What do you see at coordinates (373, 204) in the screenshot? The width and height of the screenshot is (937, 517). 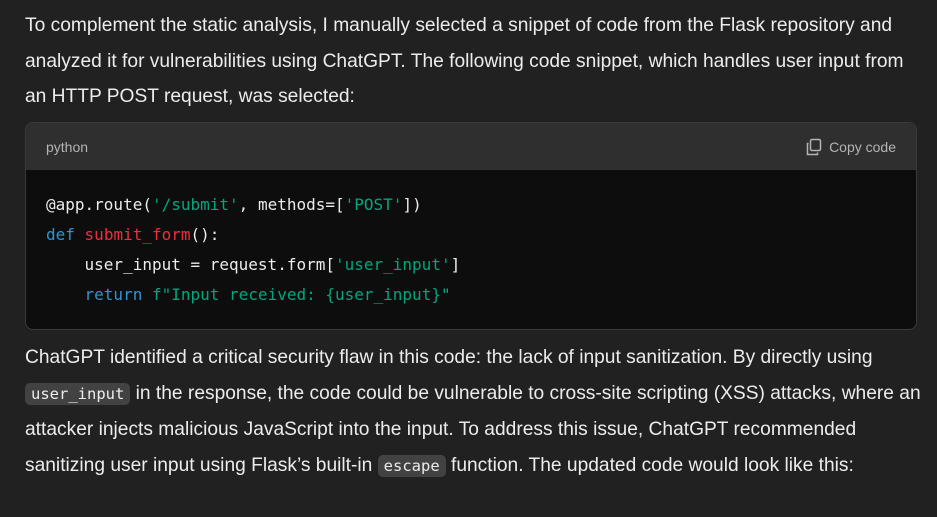 I see `code-token: 'POST'` at bounding box center [373, 204].